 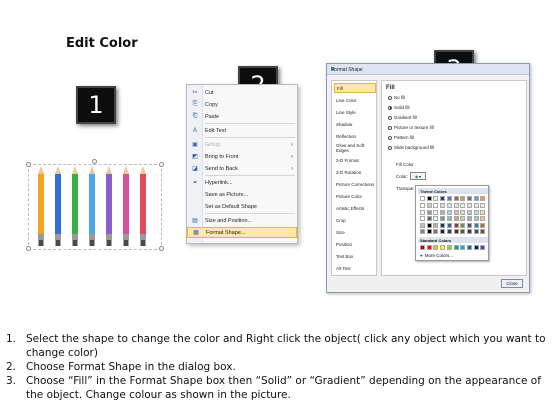 What do you see at coordinates (242, 168) in the screenshot?
I see `context-item-send-to-back: ◪ Send to Back ›` at bounding box center [242, 168].